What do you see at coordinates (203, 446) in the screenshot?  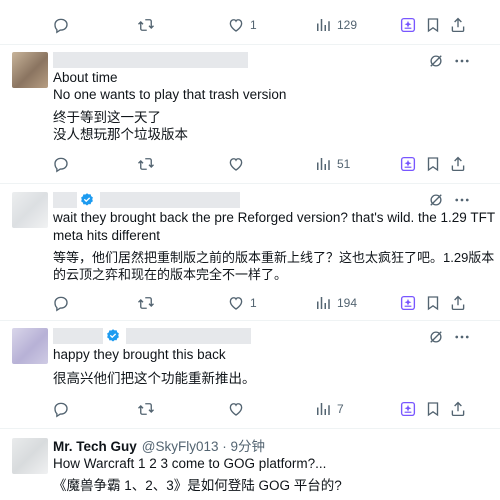 I see `author-handle: @SkyFly013 · 9分钟` at bounding box center [203, 446].